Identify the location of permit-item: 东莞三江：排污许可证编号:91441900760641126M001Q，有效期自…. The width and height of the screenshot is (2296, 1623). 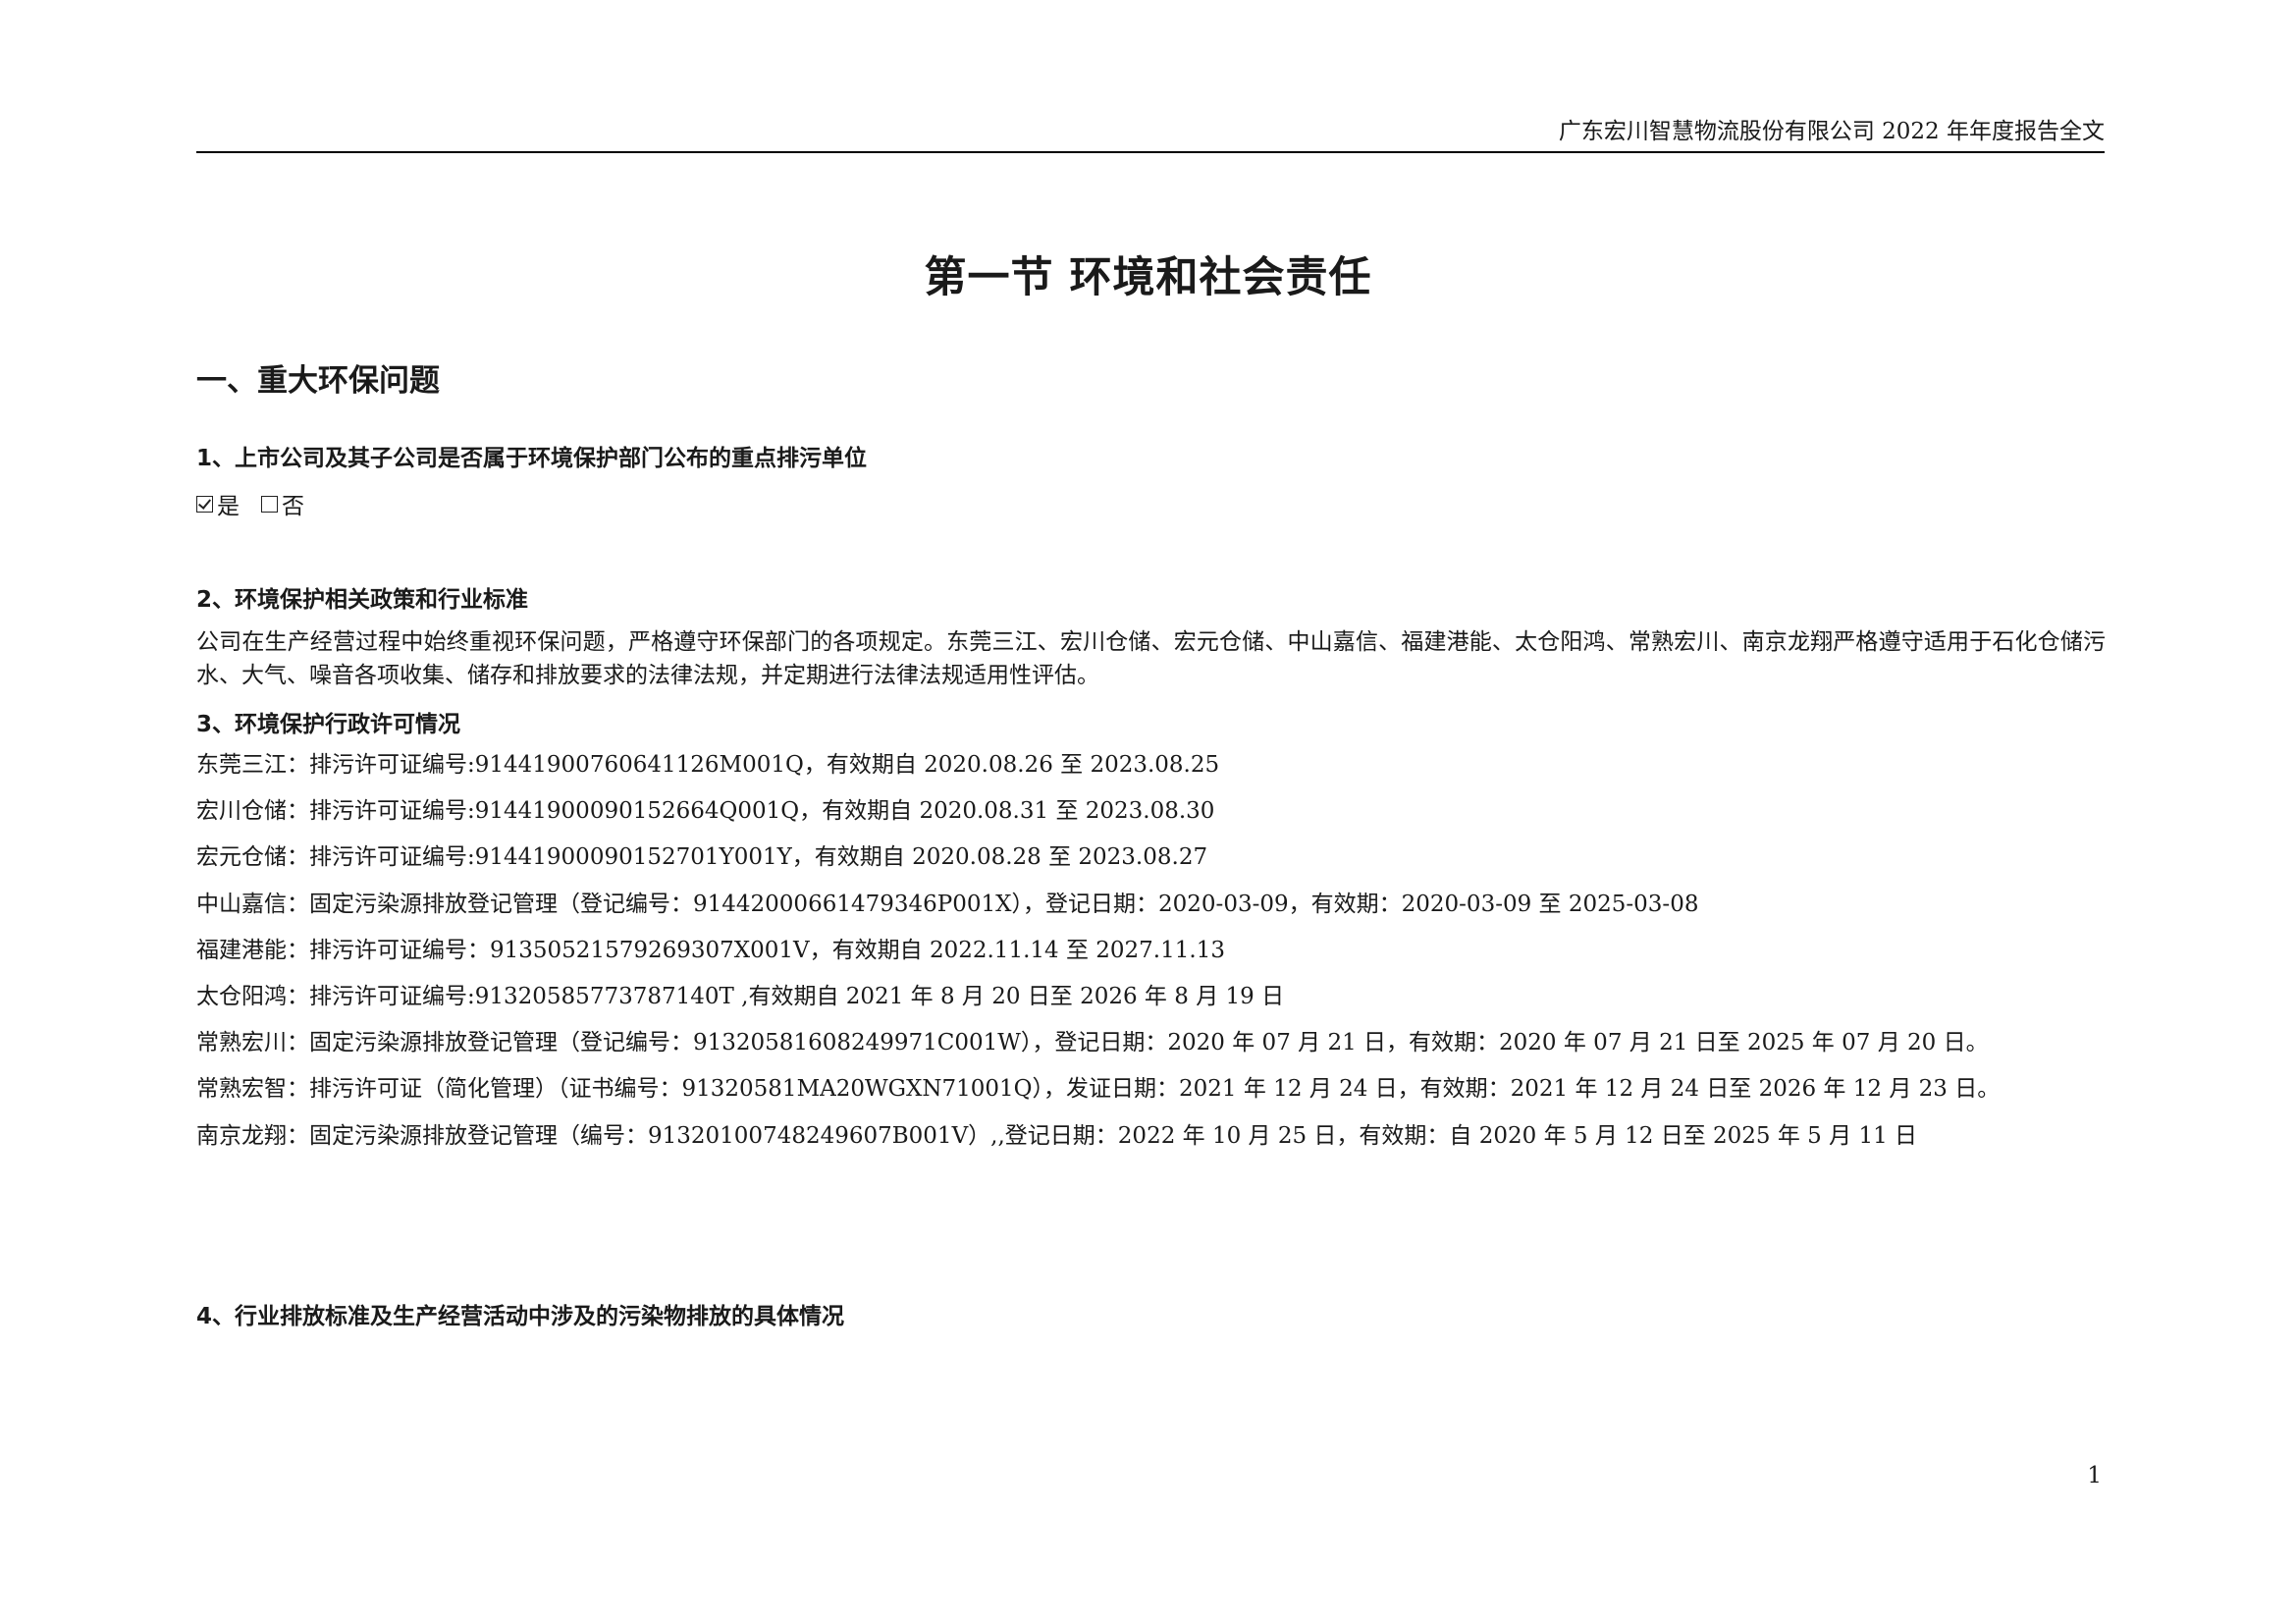
(708, 765).